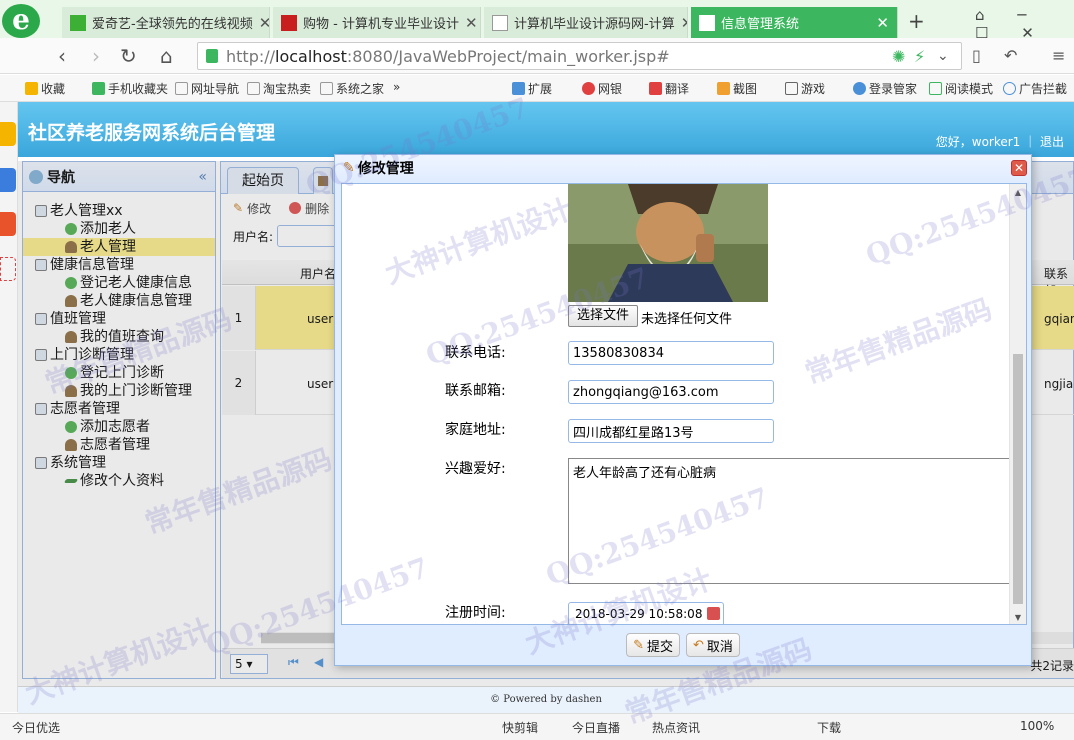 This screenshot has width=1074, height=740. What do you see at coordinates (8, 134) in the screenshot?
I see `favorites-star-icon` at bounding box center [8, 134].